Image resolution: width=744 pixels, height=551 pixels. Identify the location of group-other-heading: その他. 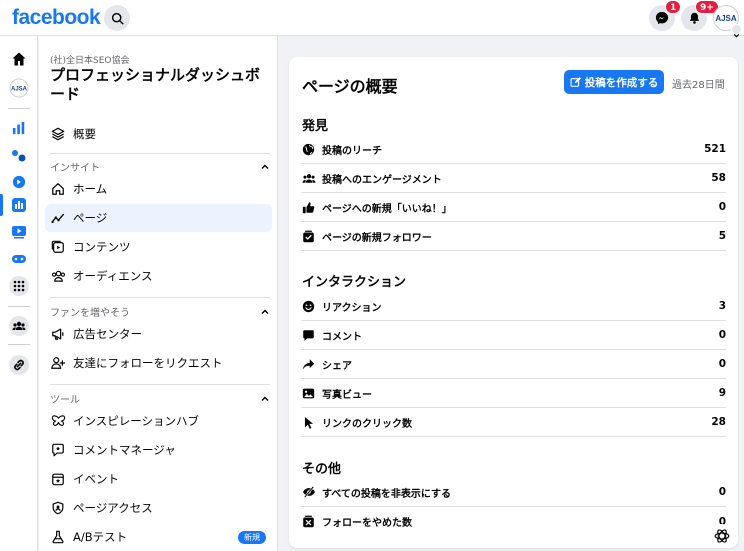
(322, 469).